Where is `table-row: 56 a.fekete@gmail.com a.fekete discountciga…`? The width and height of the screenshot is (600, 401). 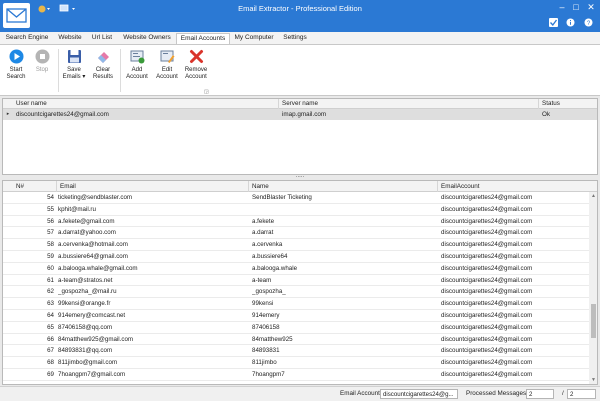 table-row: 56 a.fekete@gmail.com a.fekete discountciga… is located at coordinates (296, 222).